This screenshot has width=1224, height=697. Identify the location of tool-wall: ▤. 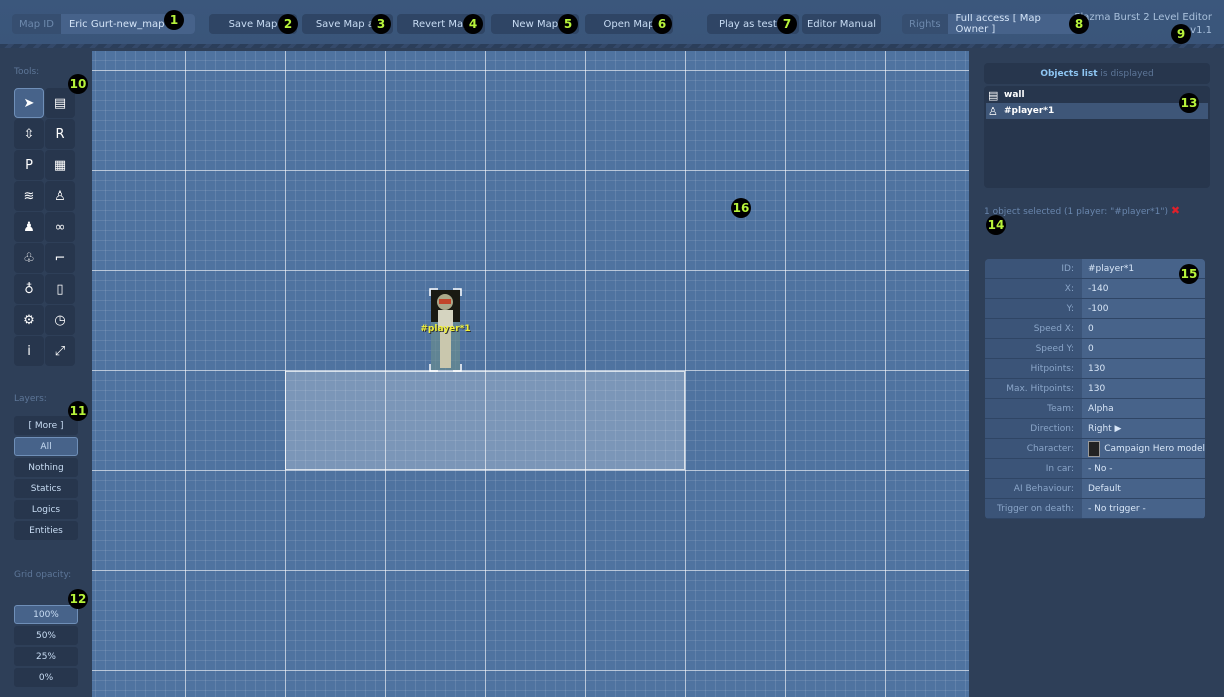
(60, 103).